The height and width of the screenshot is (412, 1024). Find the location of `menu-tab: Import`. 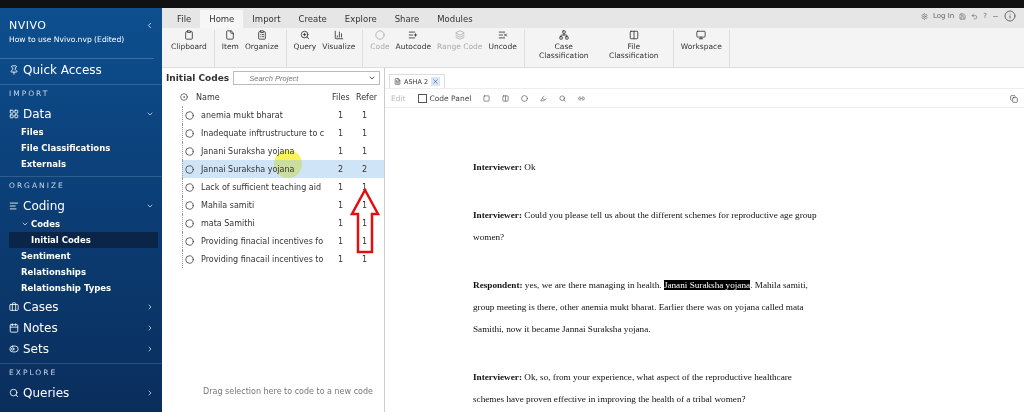

menu-tab: Import is located at coordinates (266, 19).